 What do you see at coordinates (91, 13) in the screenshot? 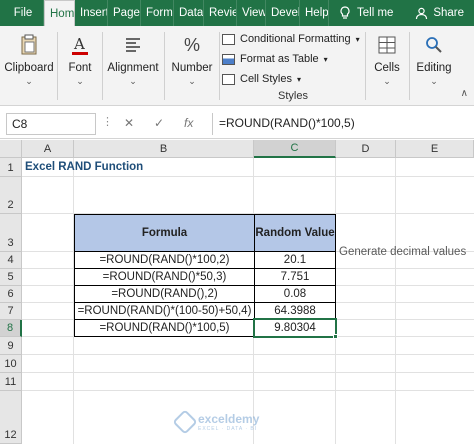
I see `tab-insert: Insert` at bounding box center [91, 13].